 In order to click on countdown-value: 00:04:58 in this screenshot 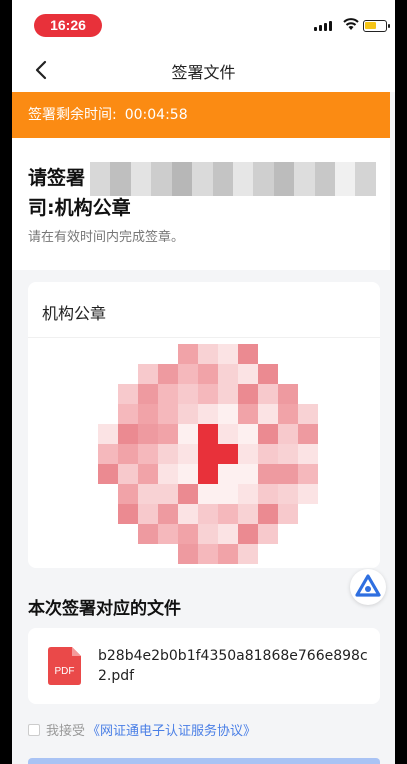, I will do `click(156, 115)`.